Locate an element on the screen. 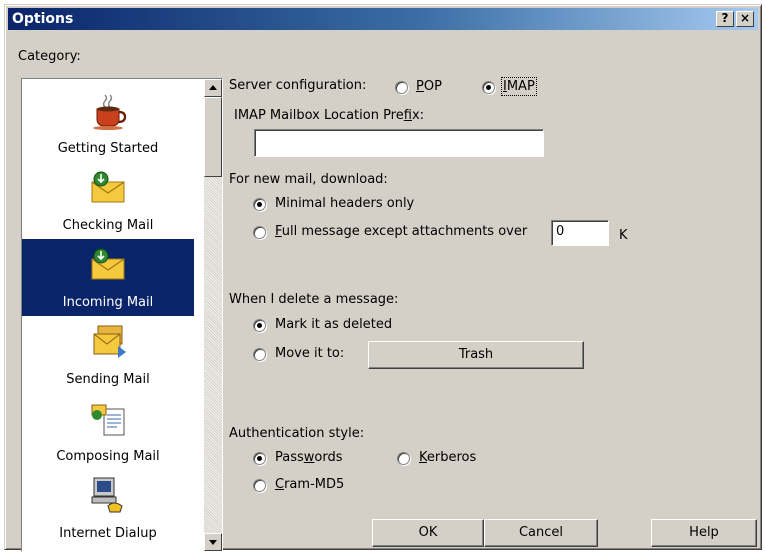 This screenshot has height=552, width=765. move-to-label: Move it to: is located at coordinates (310, 353).